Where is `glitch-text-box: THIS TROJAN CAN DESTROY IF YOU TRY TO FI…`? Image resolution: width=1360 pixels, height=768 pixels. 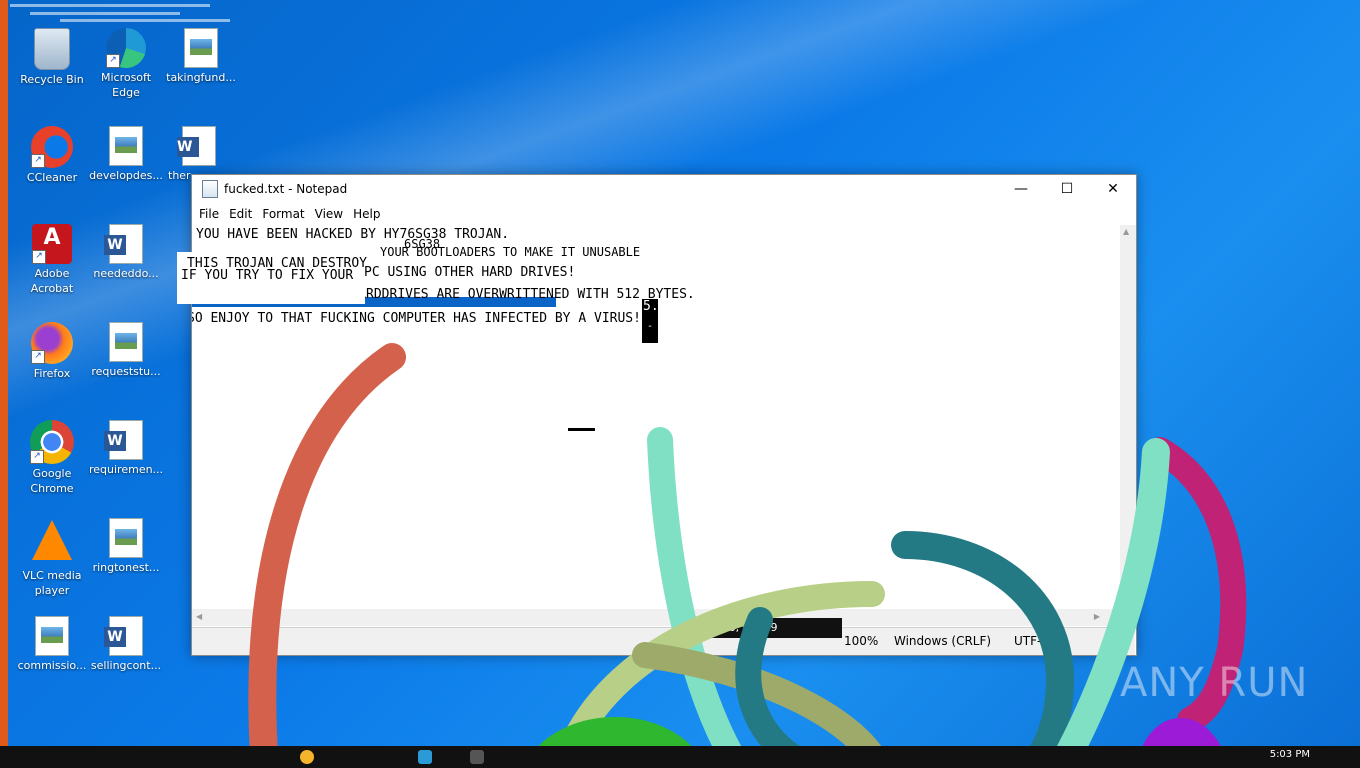
glitch-text-box: THIS TROJAN CAN DESTROY IF YOU TRY TO FI… is located at coordinates (272, 278).